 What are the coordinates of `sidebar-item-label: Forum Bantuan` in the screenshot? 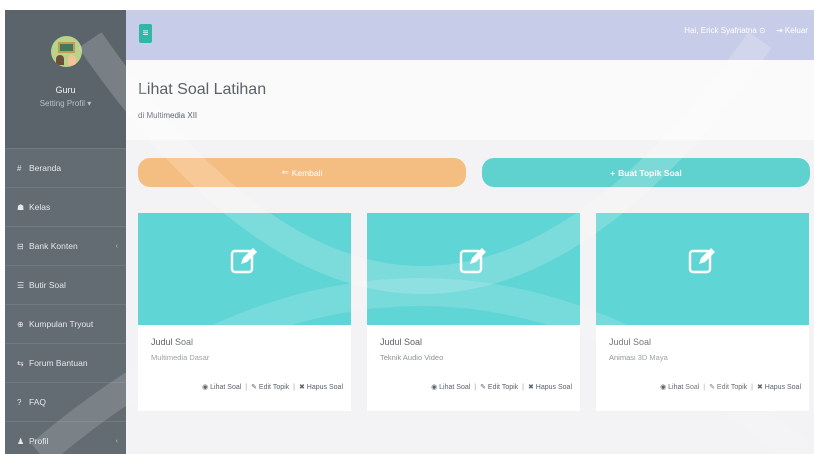 It's located at (58, 363).